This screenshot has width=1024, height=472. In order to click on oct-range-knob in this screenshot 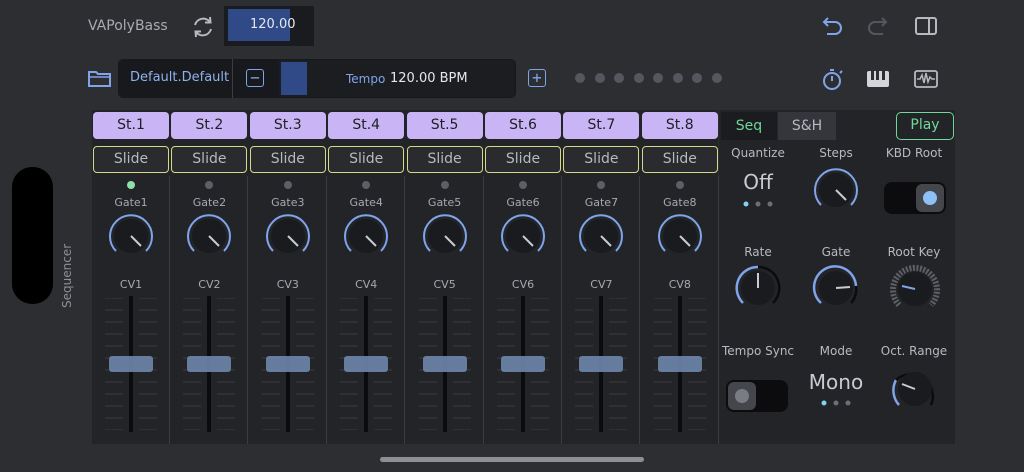, I will do `click(915, 389)`.